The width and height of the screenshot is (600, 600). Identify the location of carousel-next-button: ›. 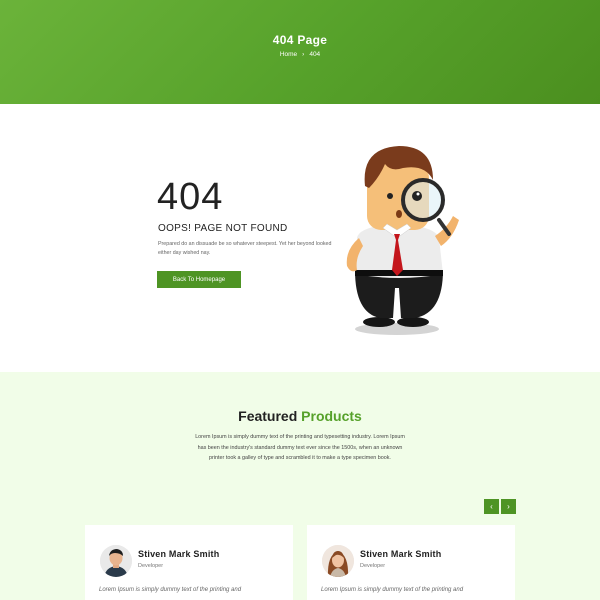
(508, 506).